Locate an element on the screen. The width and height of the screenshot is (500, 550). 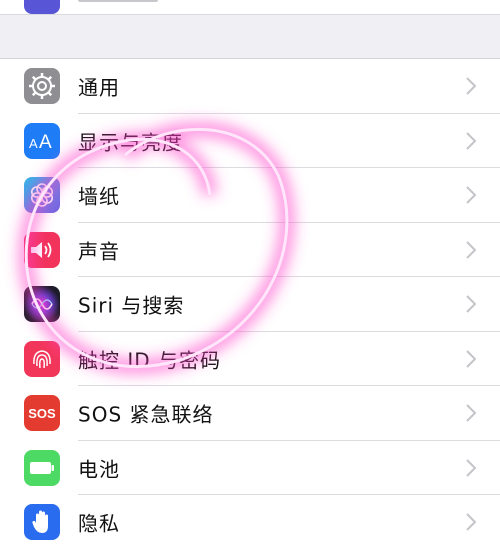
settings-row-siri: Siri 与搜索 is located at coordinates (250, 304).